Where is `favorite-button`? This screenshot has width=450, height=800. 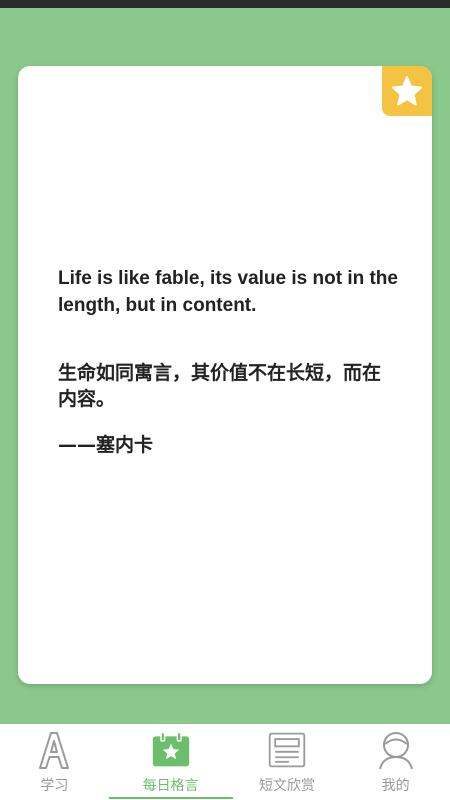 favorite-button is located at coordinates (407, 91).